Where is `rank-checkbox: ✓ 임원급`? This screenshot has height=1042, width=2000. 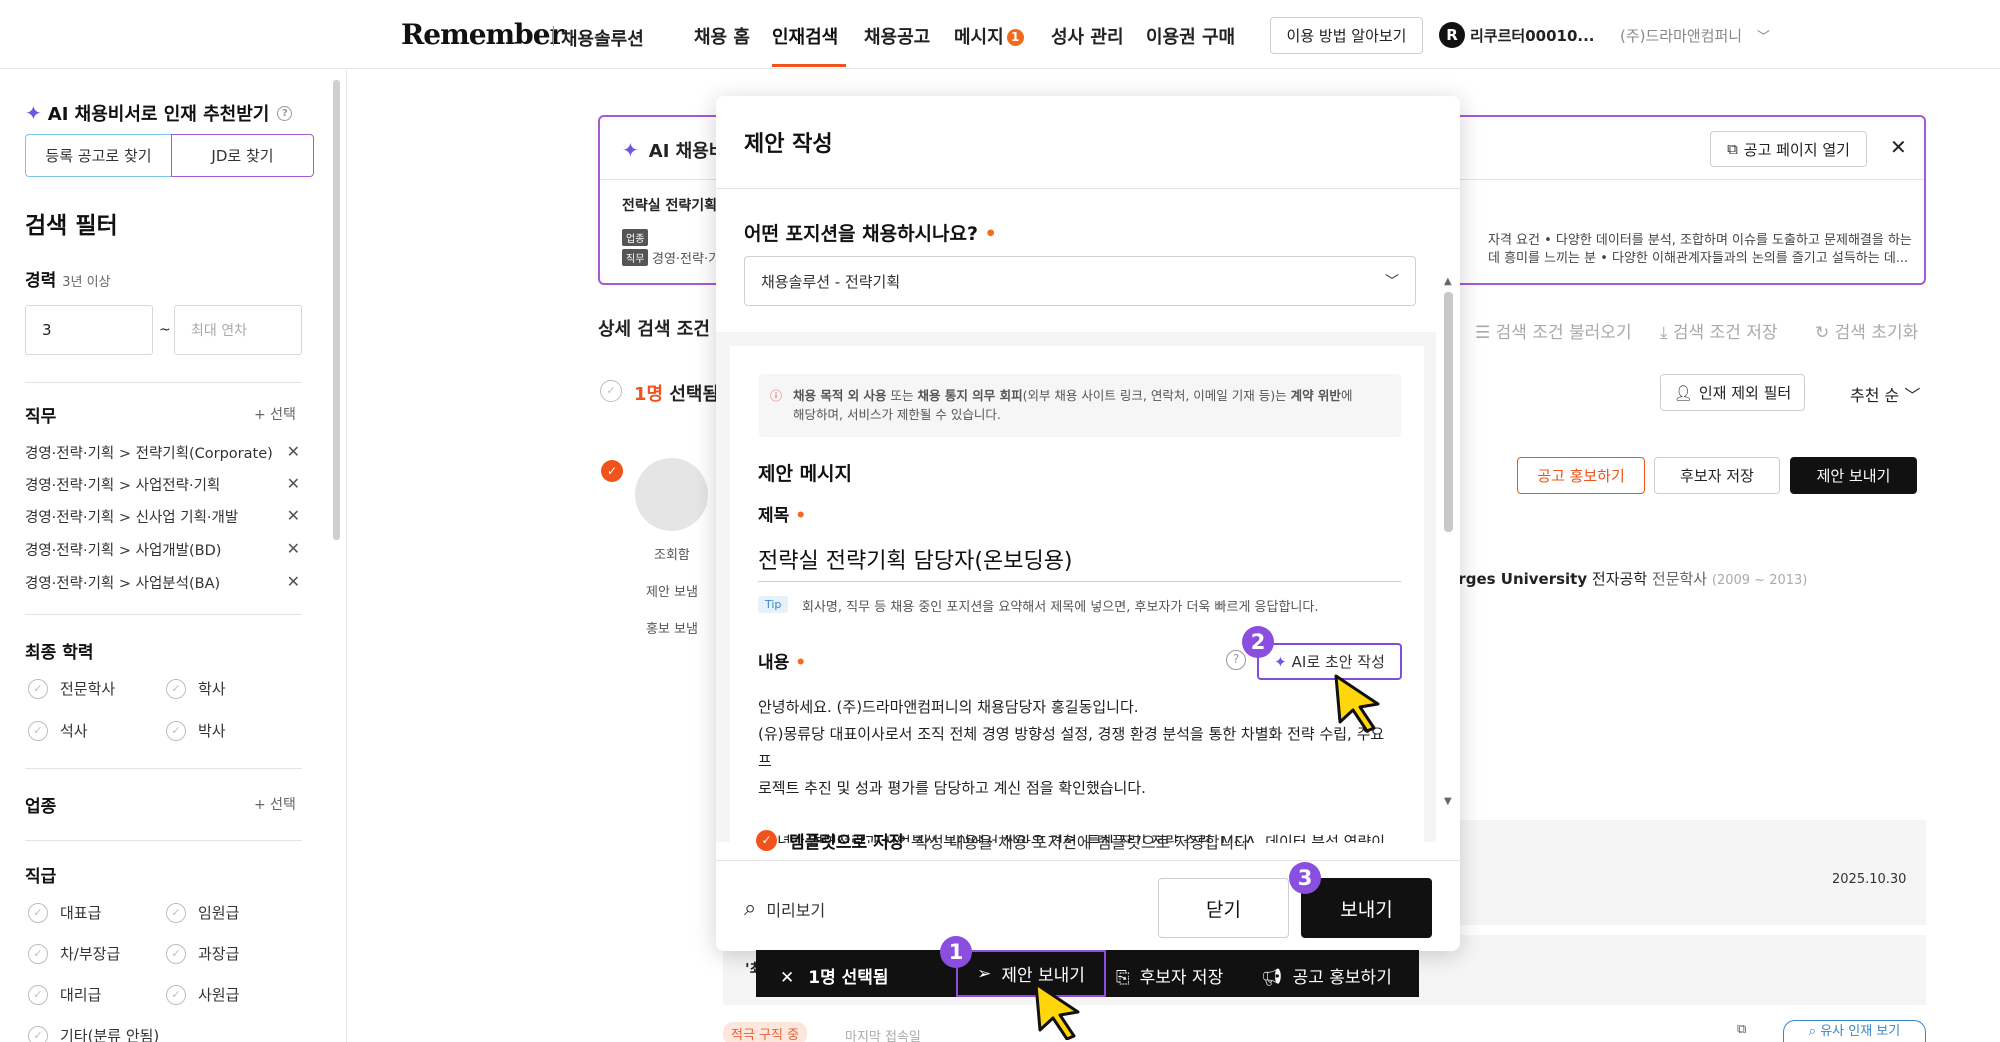 rank-checkbox: ✓ 임원급 is located at coordinates (202, 912).